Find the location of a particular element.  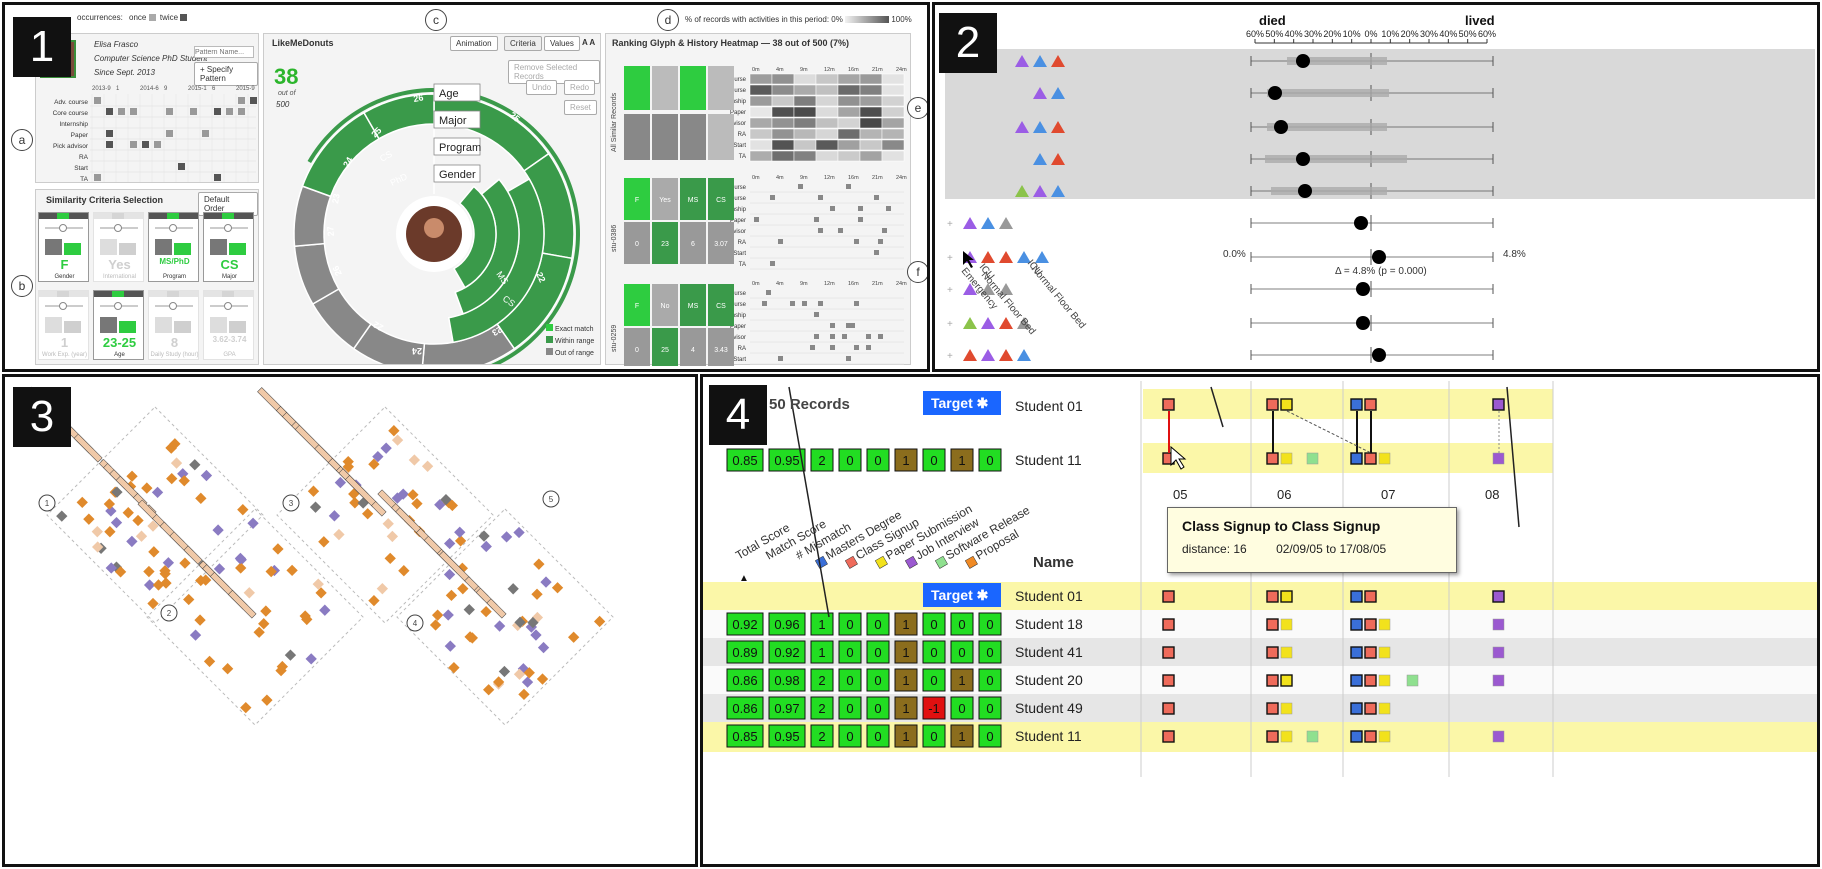

font-size-buttons: A A is located at coordinates (588, 42).